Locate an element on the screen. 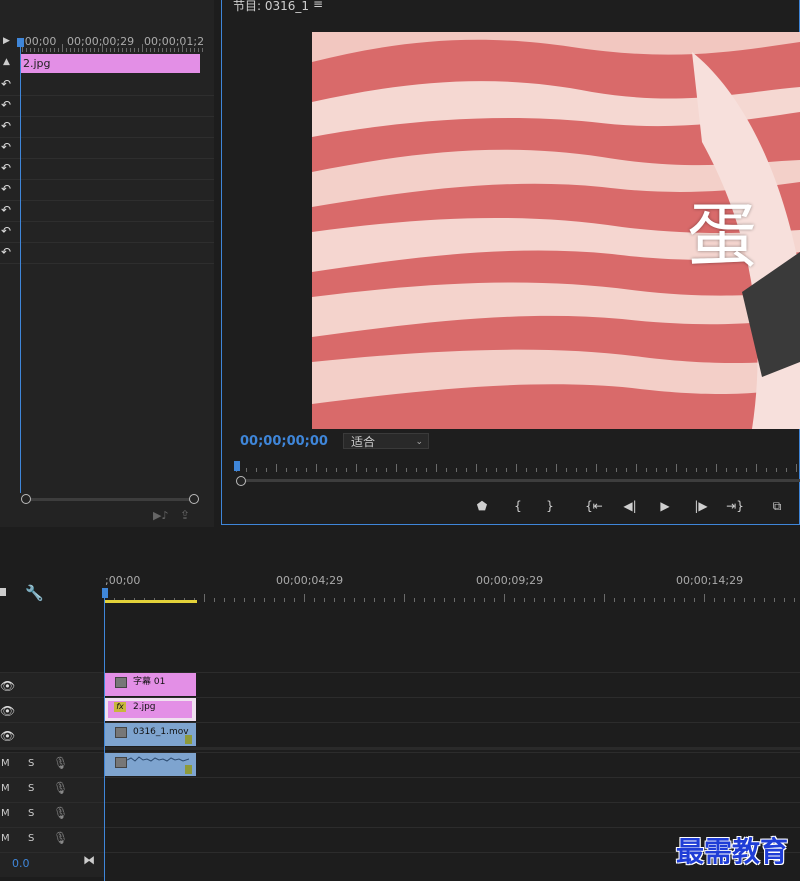 The image size is (800, 881). step-forward-icon: |▶ is located at coordinates (701, 506).